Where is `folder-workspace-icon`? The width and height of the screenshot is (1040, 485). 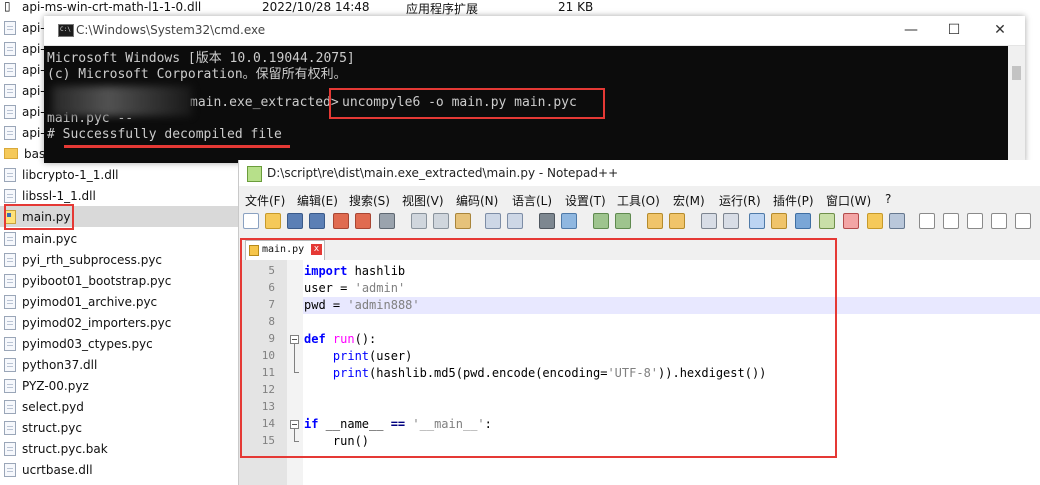 folder-workspace-icon is located at coordinates (851, 221).